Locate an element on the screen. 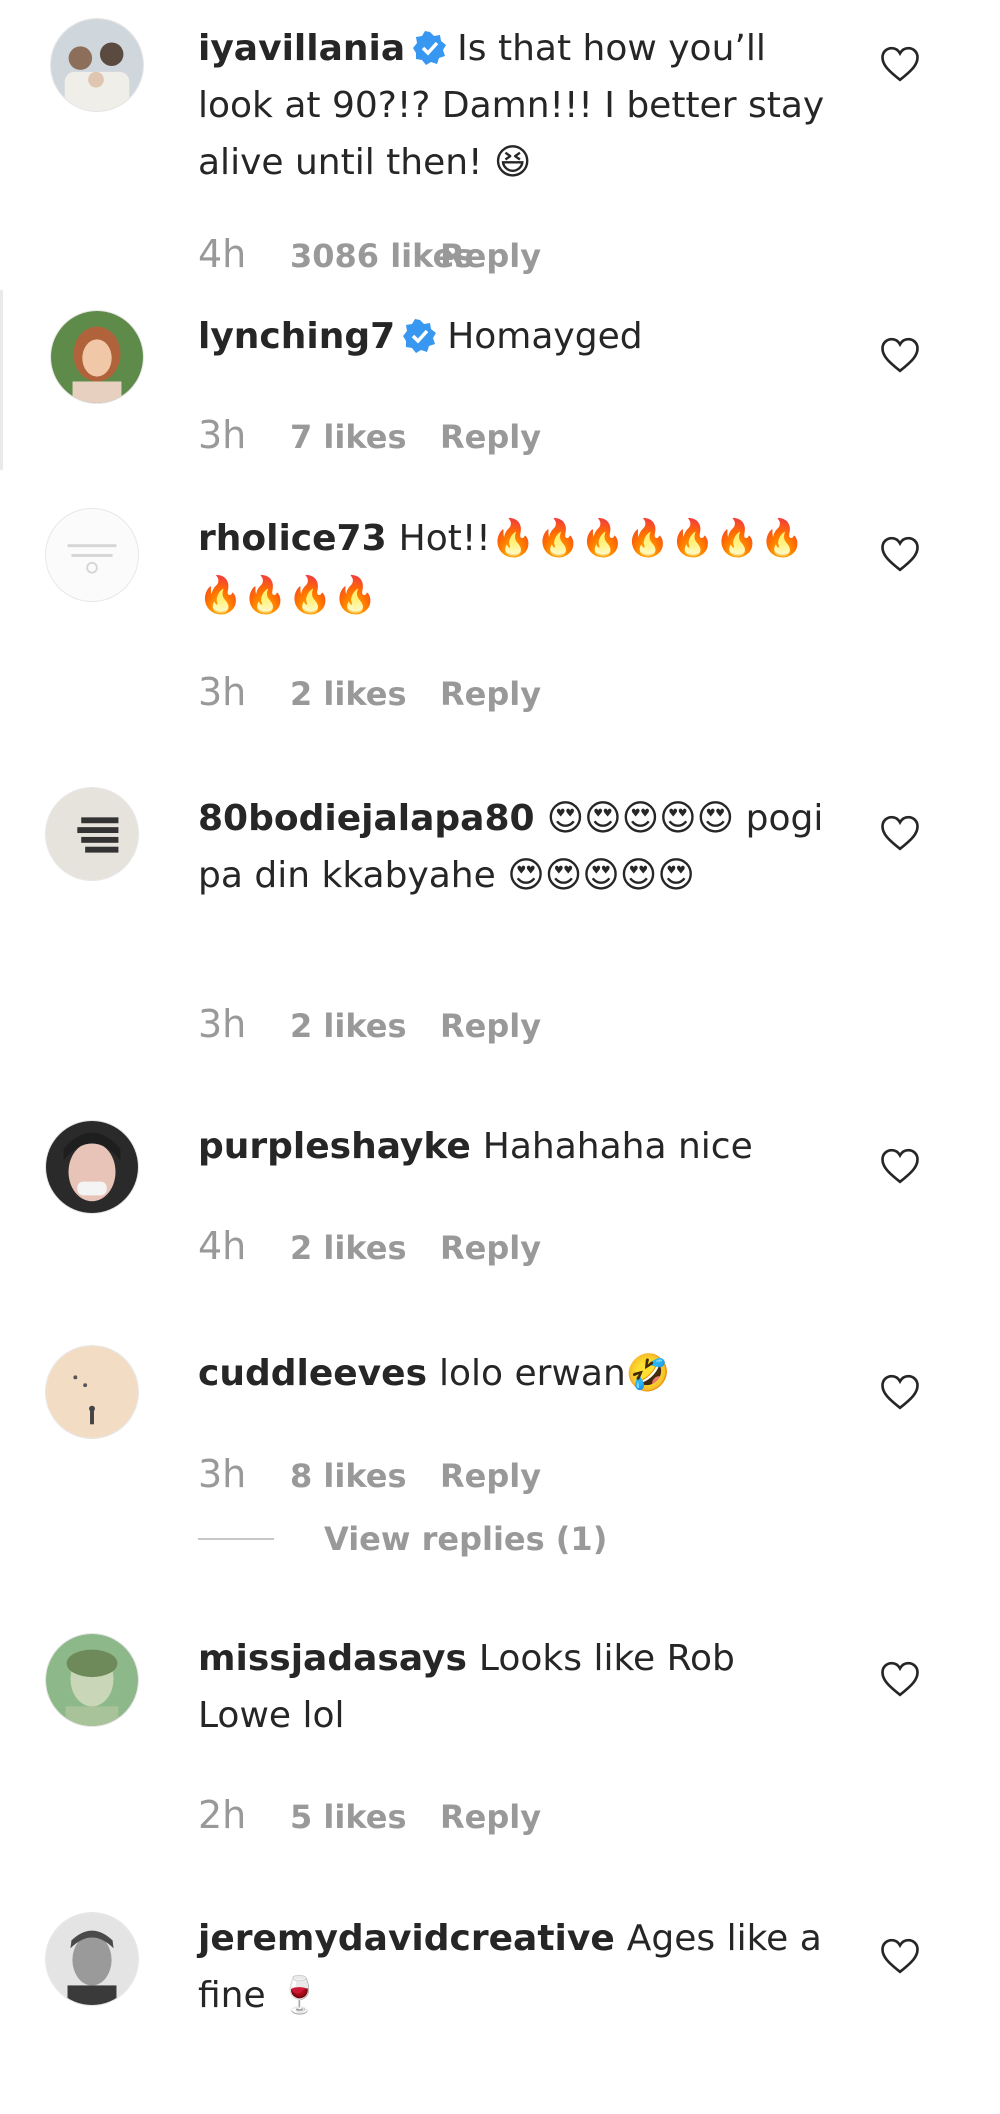 Image resolution: width=1000 pixels, height=2114 pixels. comment-text-block: lynching7 Homayged is located at coordinates (518, 336).